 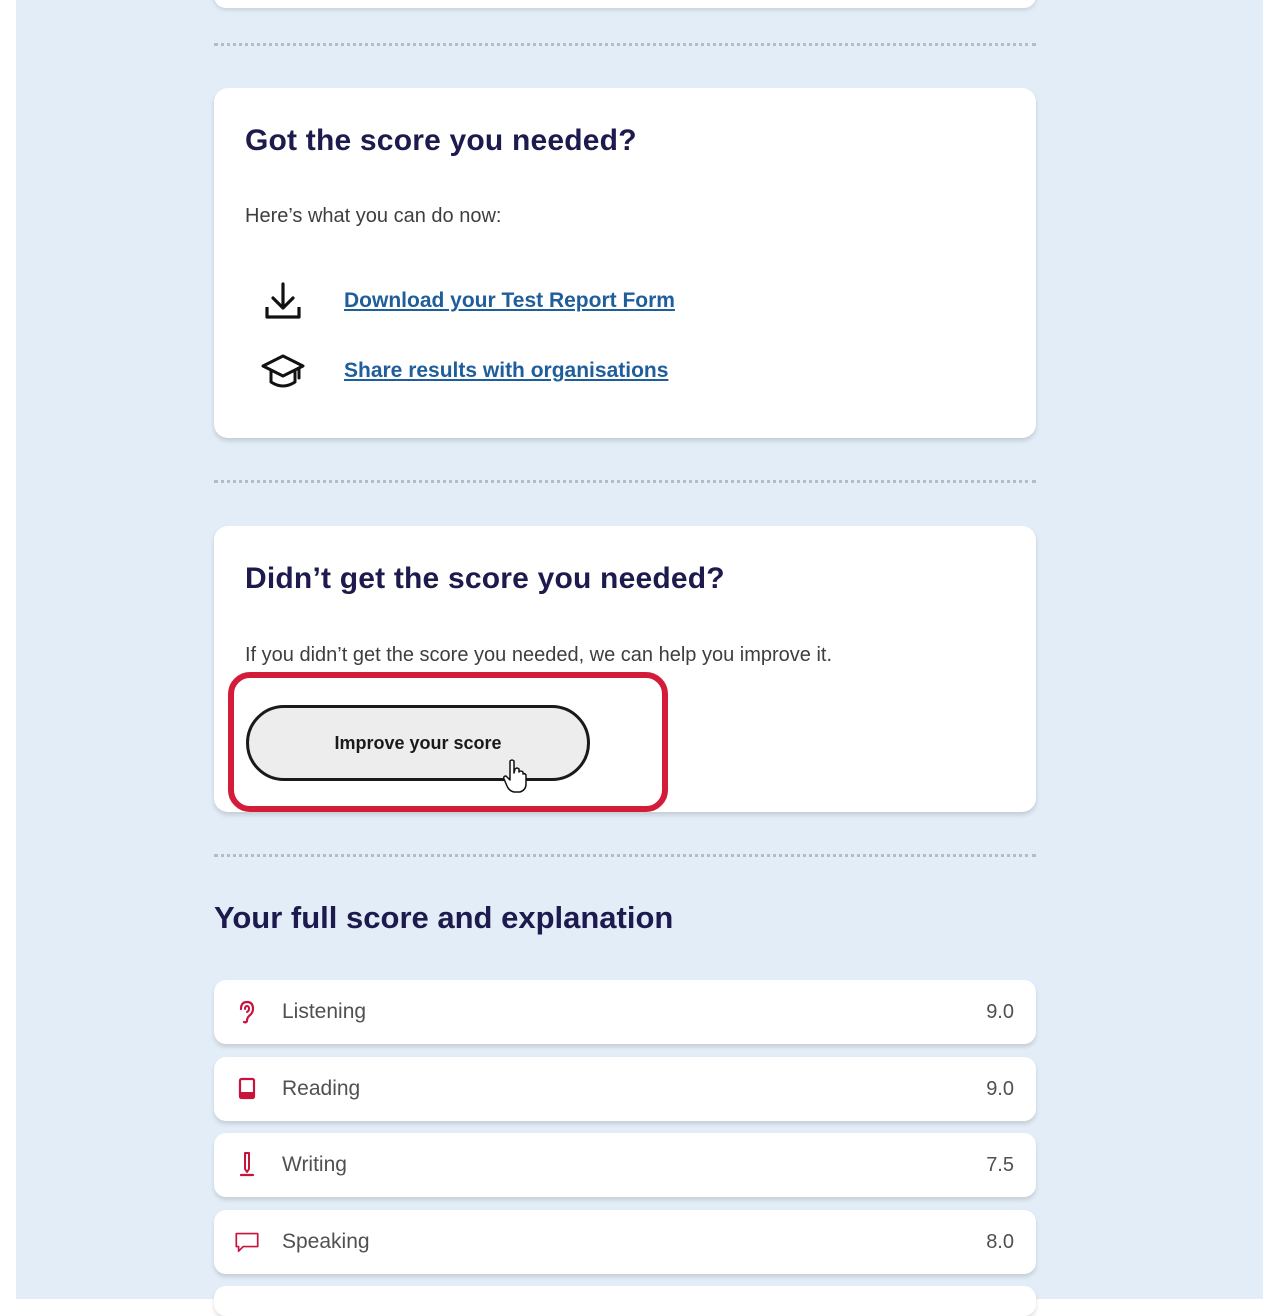 What do you see at coordinates (625, 1089) in the screenshot?
I see `score-row-reading: Reading 9.0` at bounding box center [625, 1089].